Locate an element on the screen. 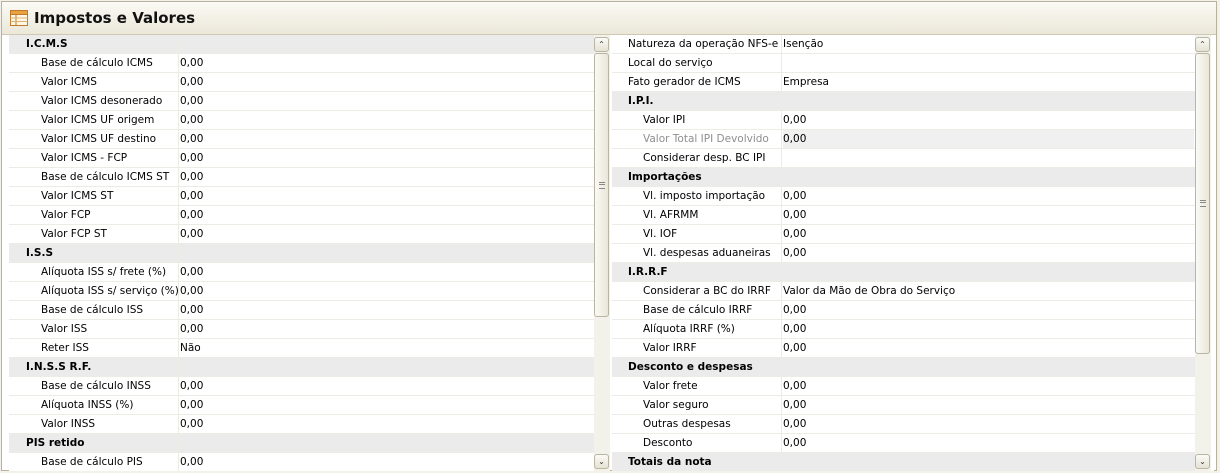 The height and width of the screenshot is (473, 1220). property-row: Valor ICMS - FCP 0,00 is located at coordinates (301, 158).